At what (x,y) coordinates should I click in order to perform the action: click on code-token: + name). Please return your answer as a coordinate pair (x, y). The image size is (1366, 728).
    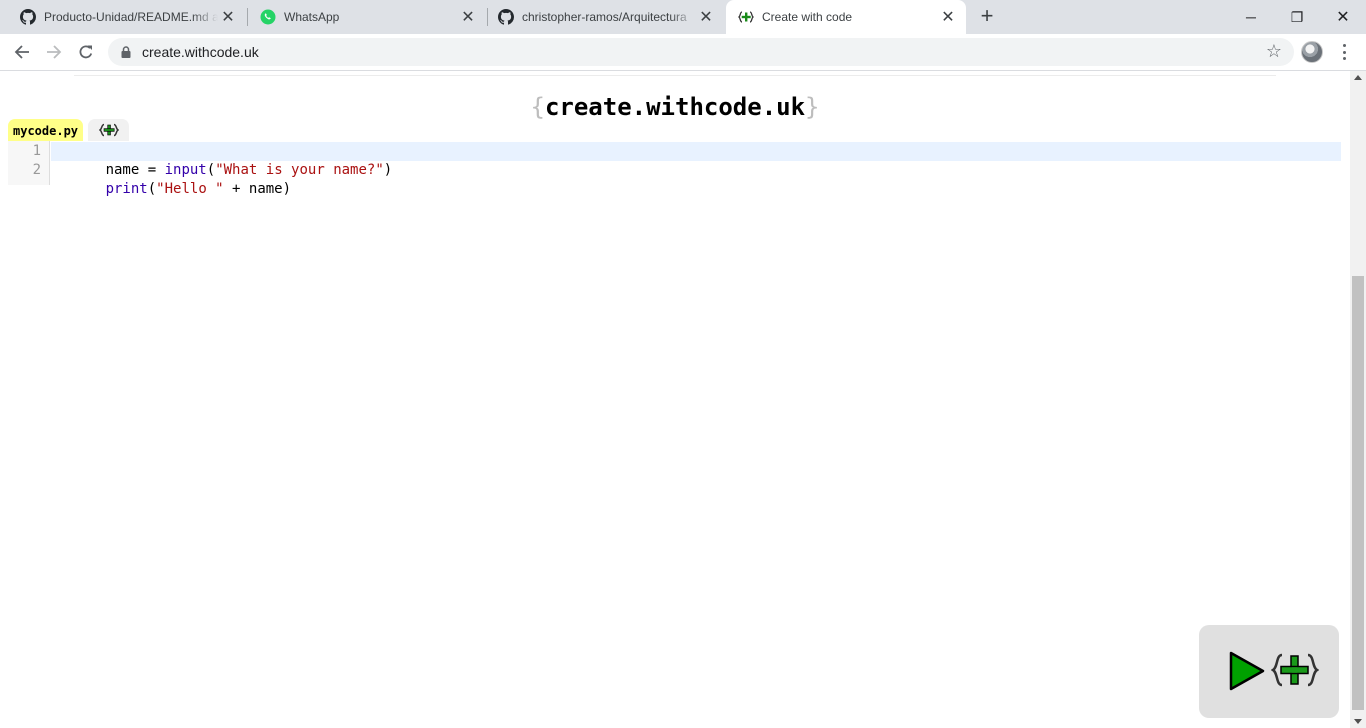
    Looking at the image, I should click on (257, 189).